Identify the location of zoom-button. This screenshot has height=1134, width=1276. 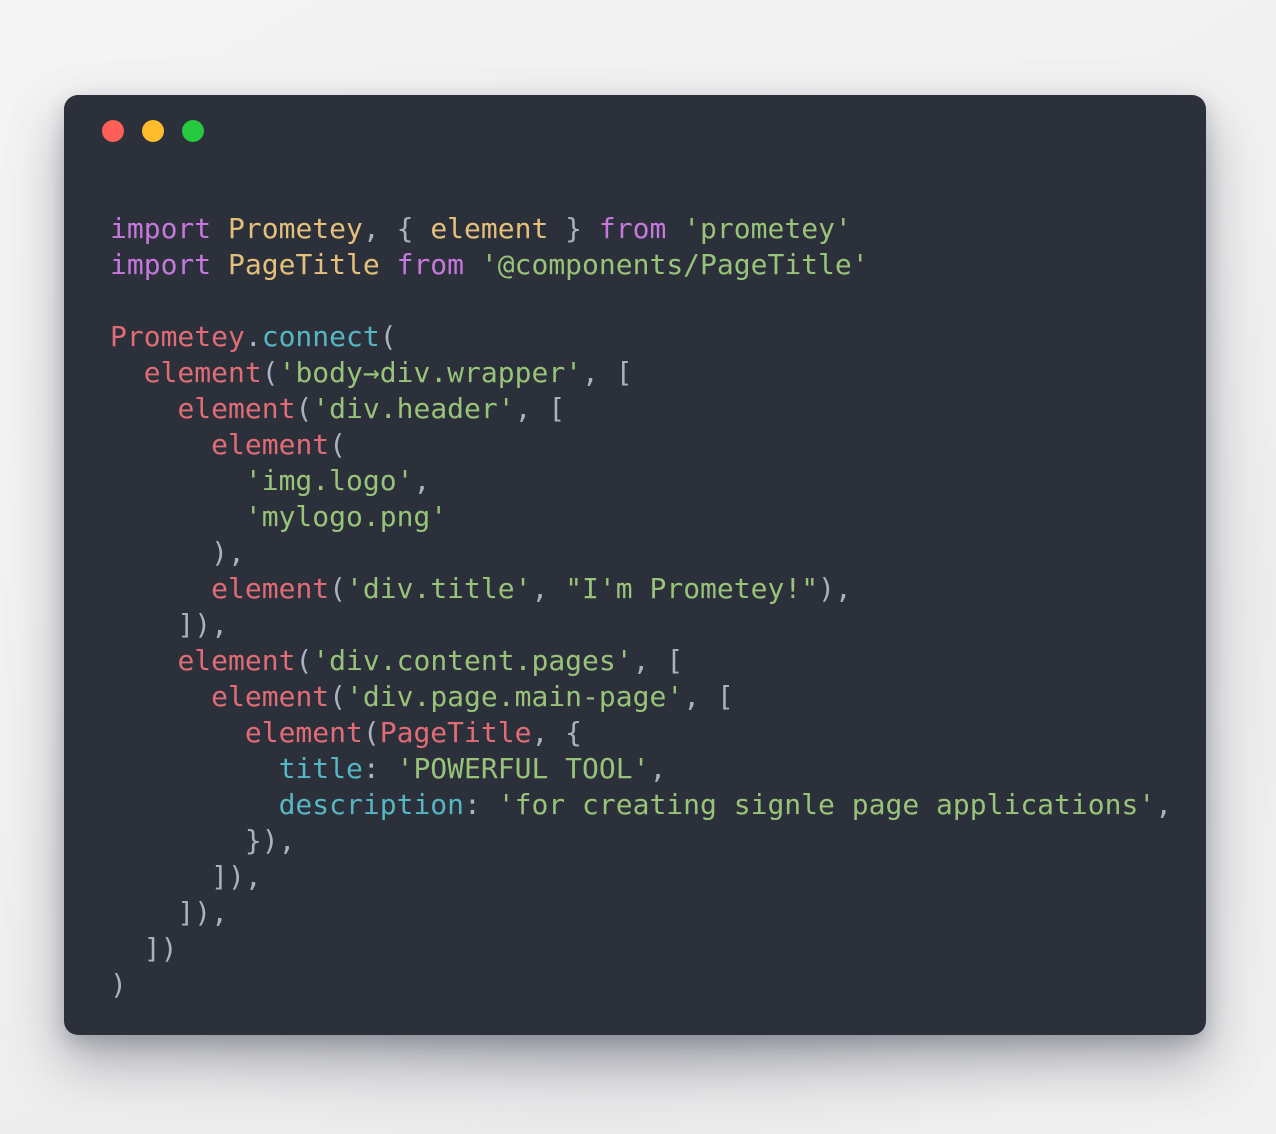
(193, 131).